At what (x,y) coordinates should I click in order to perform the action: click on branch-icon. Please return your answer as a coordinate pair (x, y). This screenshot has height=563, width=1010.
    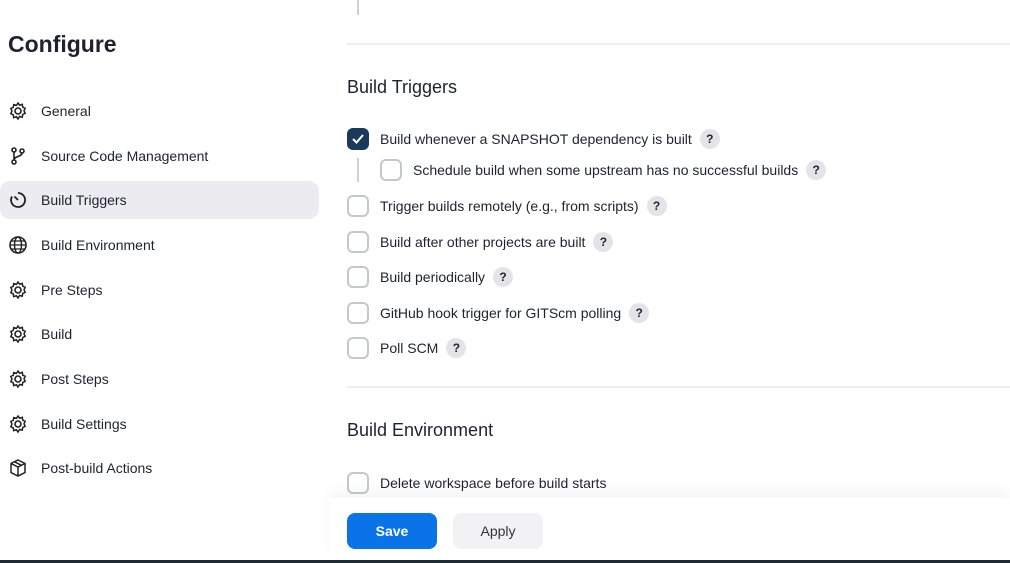
    Looking at the image, I should click on (18, 156).